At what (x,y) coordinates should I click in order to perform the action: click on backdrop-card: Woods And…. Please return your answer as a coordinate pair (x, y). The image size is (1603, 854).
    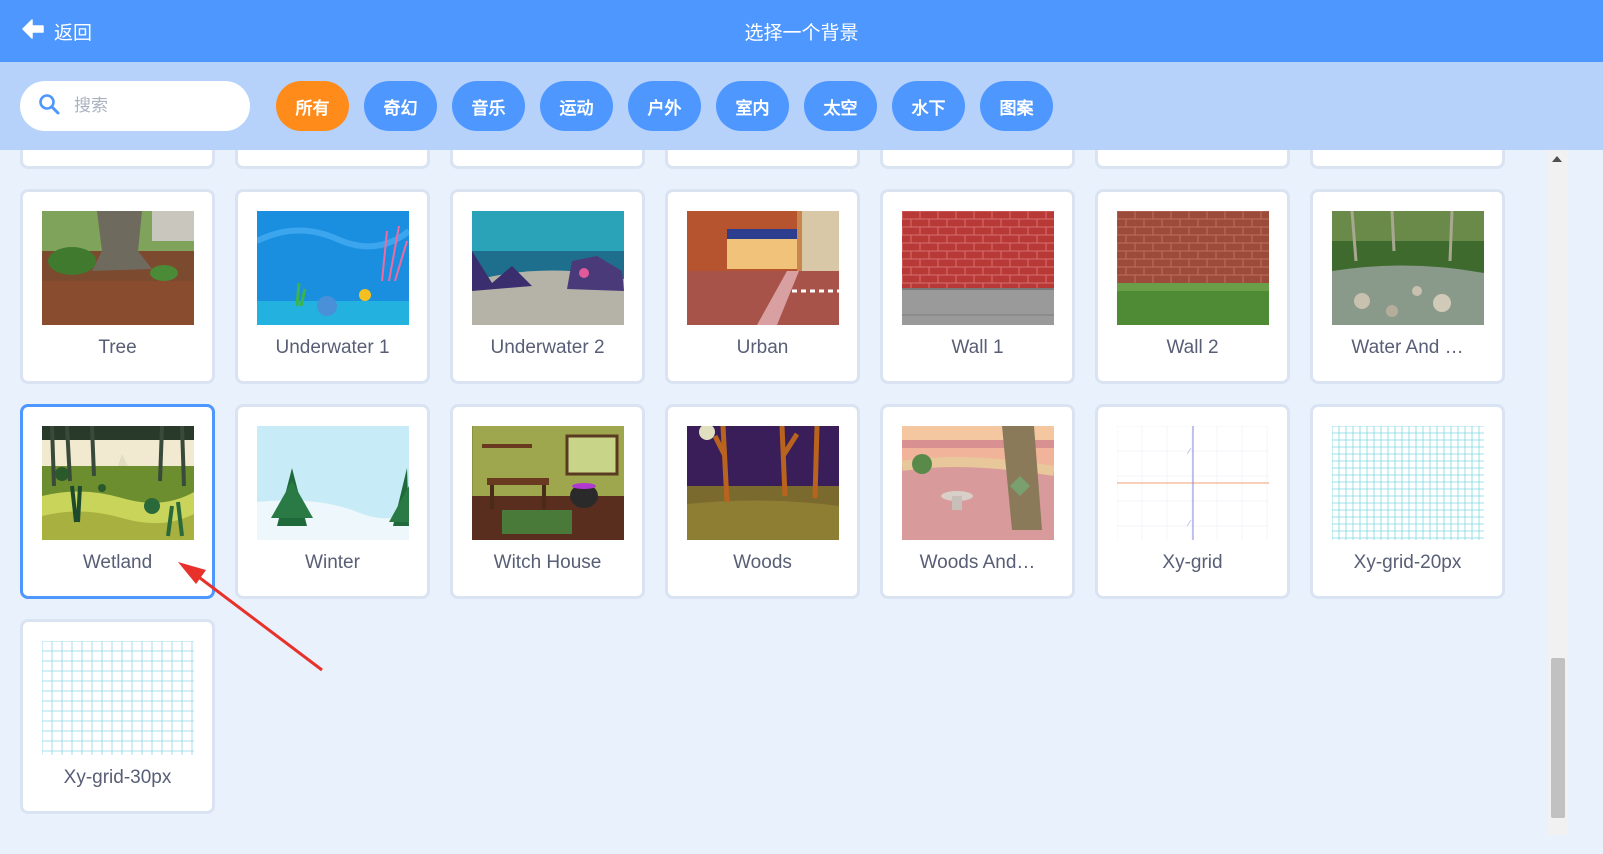
    Looking at the image, I should click on (977, 501).